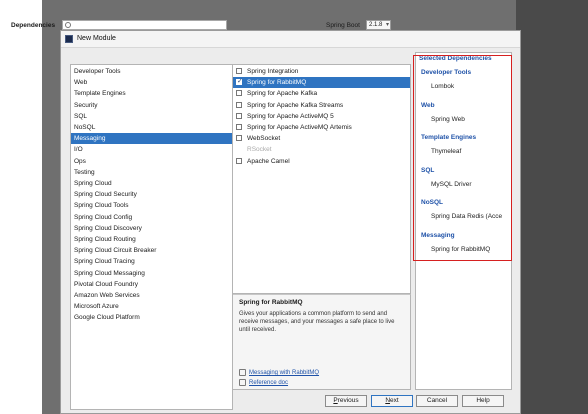  Describe the element at coordinates (96, 38) in the screenshot. I see `dialog-title: New Module` at that location.